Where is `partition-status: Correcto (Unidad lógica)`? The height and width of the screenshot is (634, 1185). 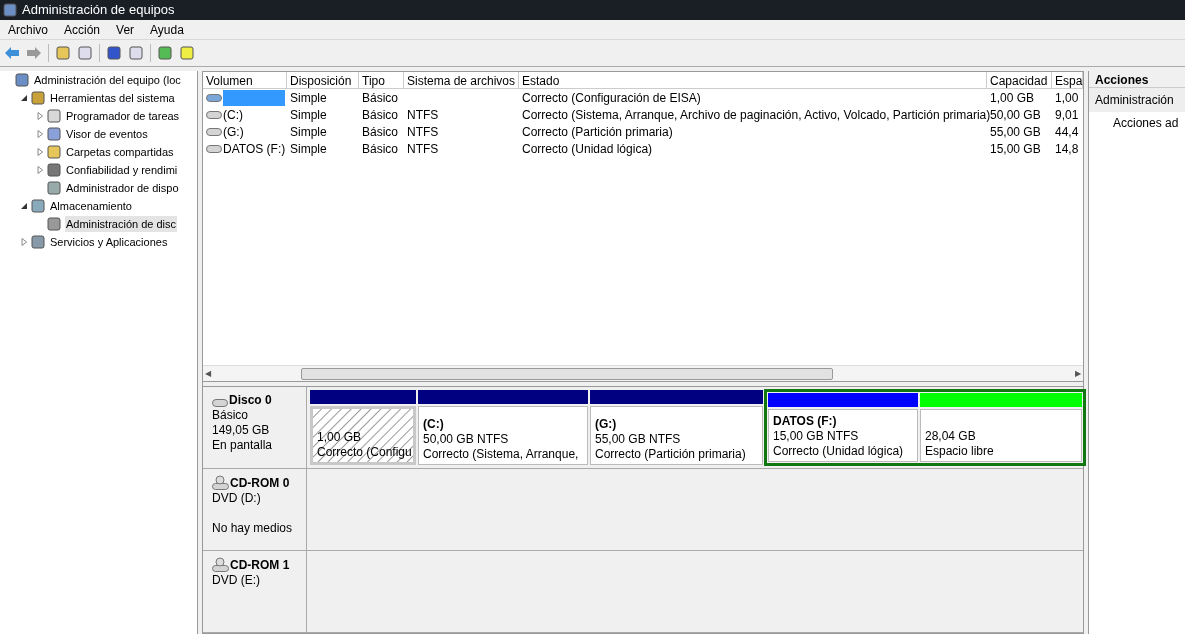 partition-status: Correcto (Unidad lógica) is located at coordinates (839, 451).